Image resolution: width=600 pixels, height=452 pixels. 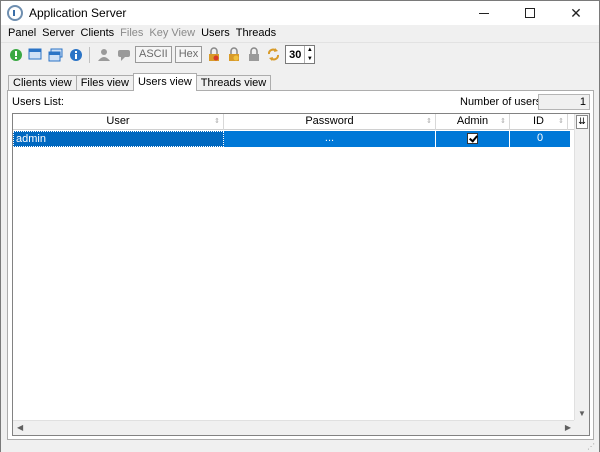 I want to click on stepper-buttons: ▲ ▼, so click(x=309, y=54).